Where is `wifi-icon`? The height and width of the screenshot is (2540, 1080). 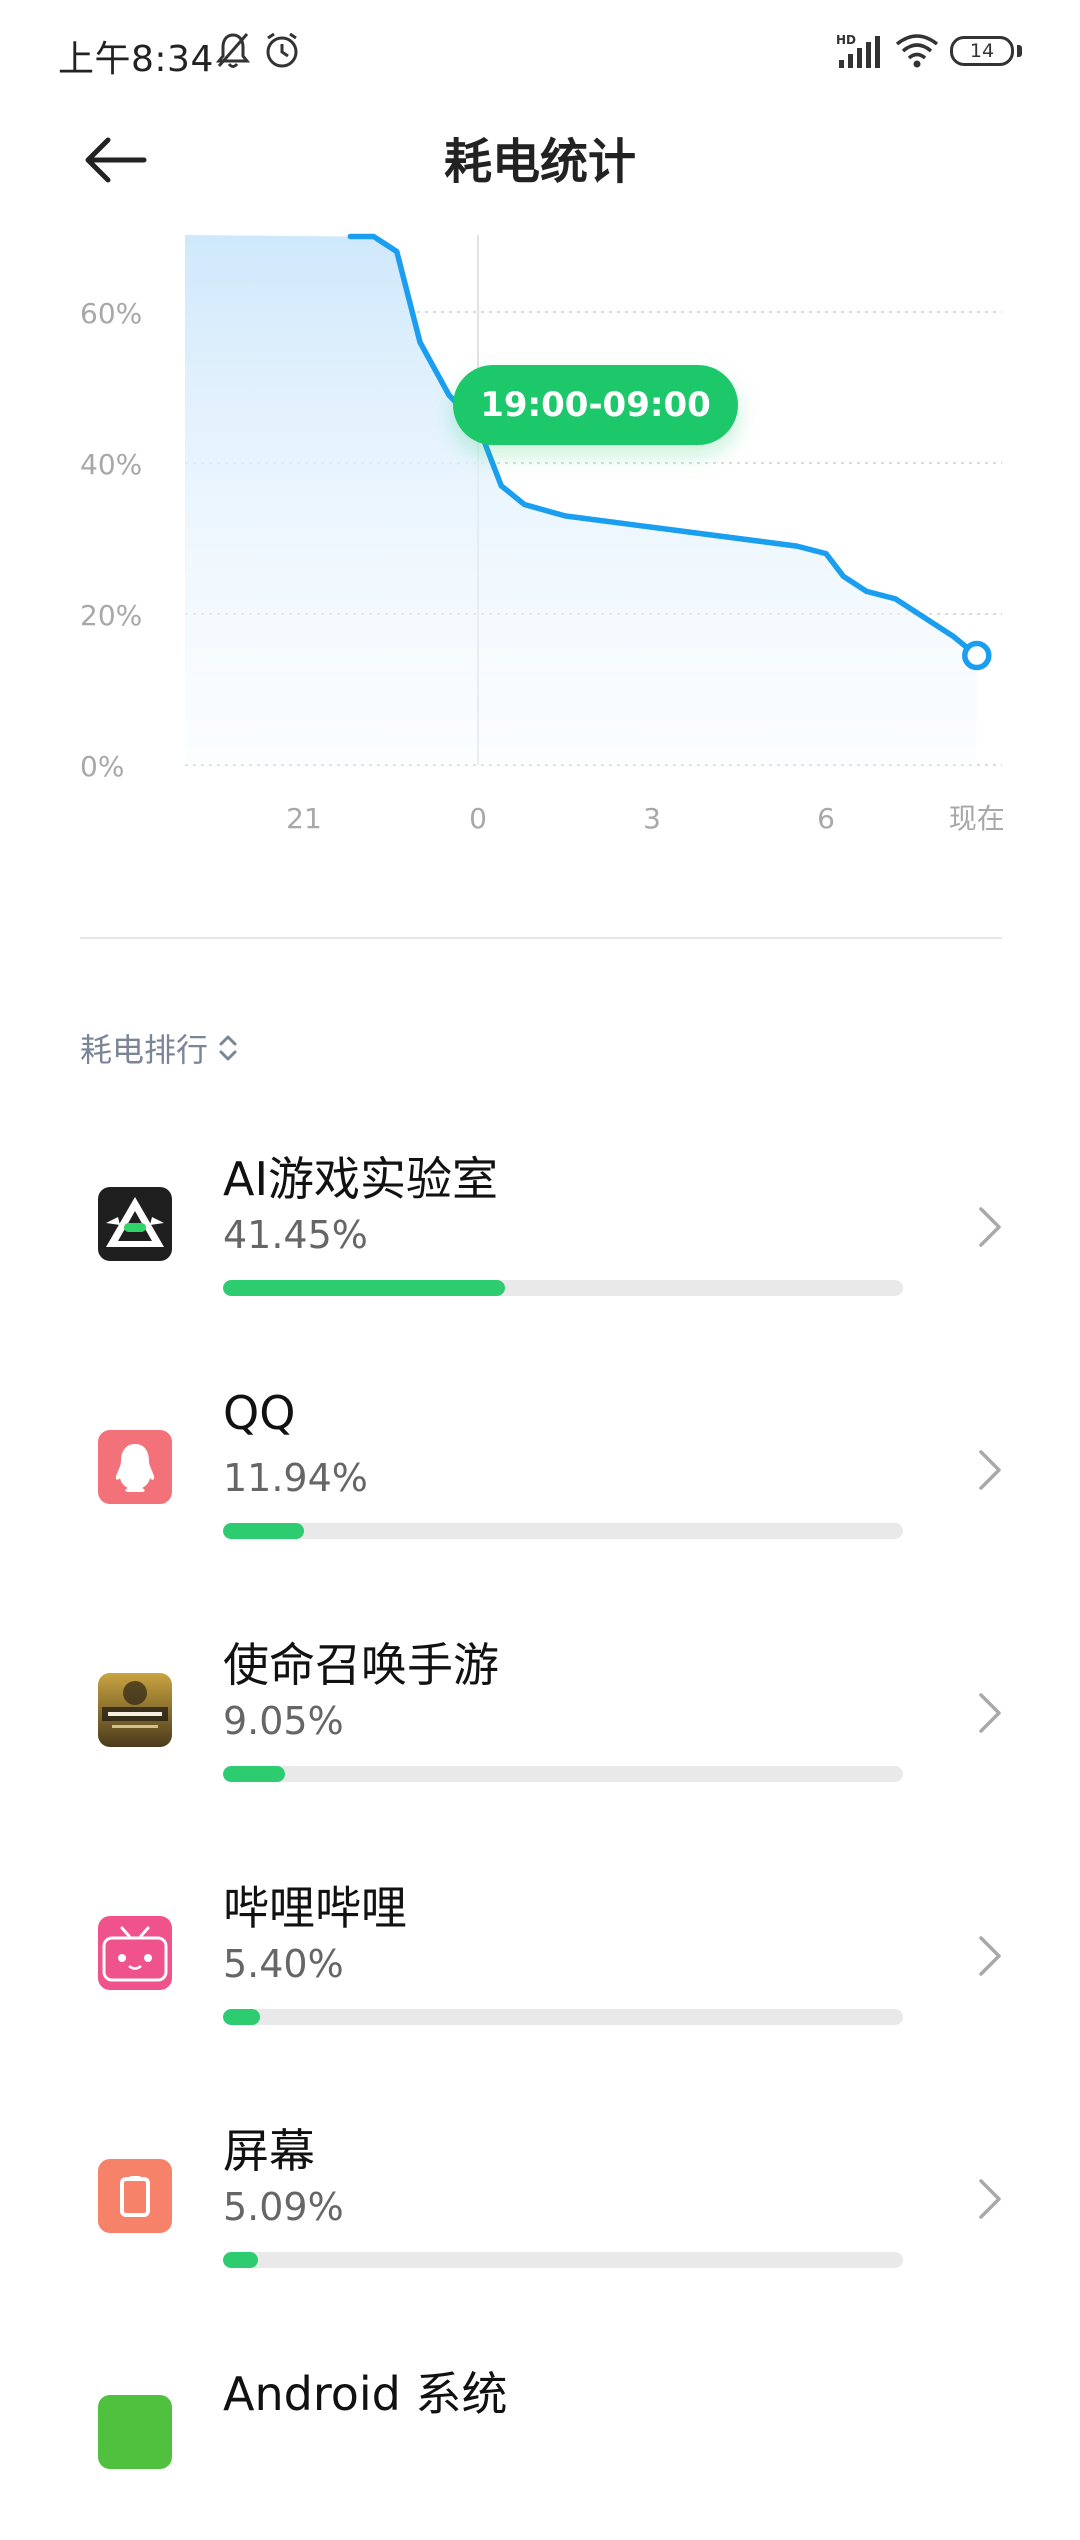
wifi-icon is located at coordinates (917, 53).